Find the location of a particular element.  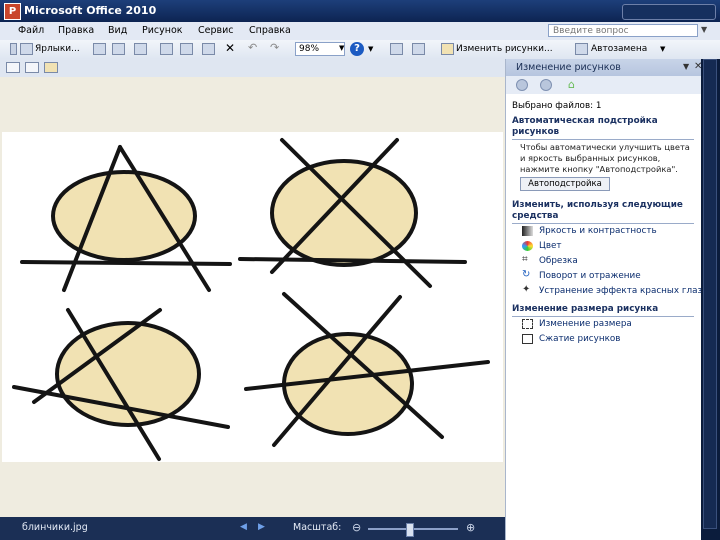

task-pane-nav: ⌂ is located at coordinates (604, 85).